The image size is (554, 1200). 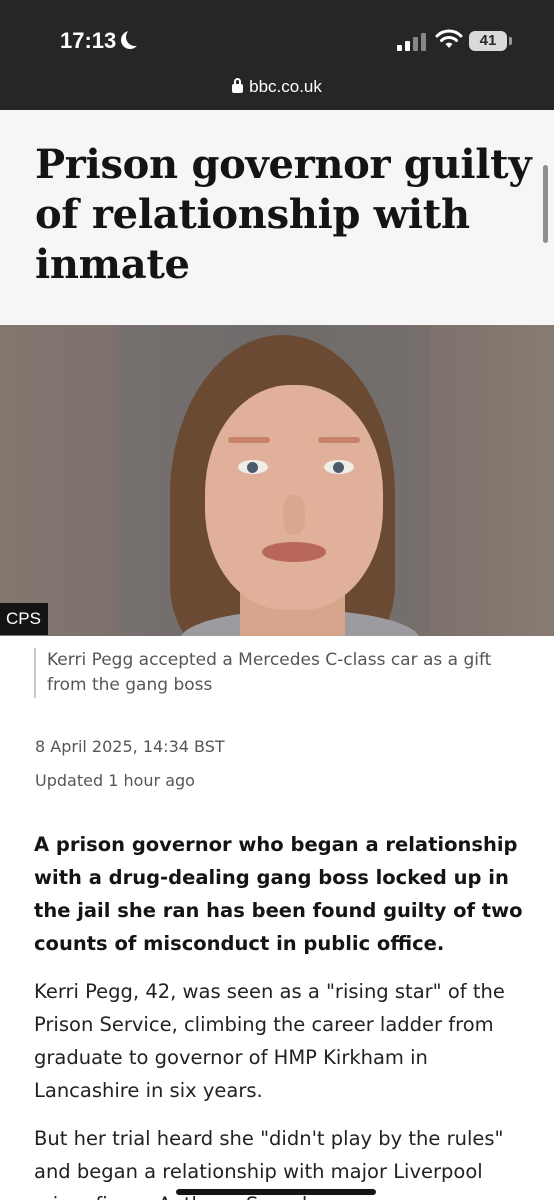 I want to click on status-time: 17:13, so click(x=88, y=40).